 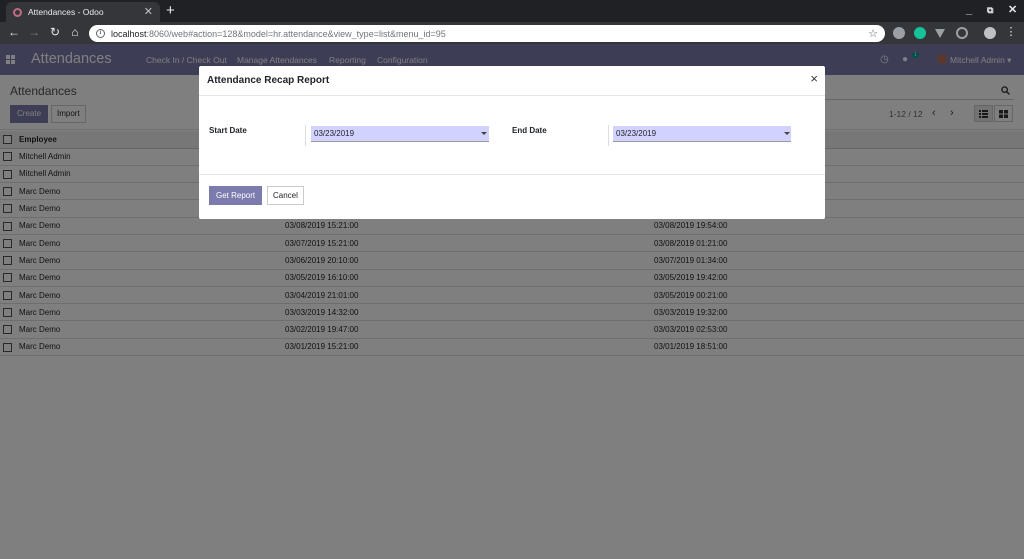 What do you see at coordinates (148, 12) in the screenshot?
I see `tab-close-icon: ✕` at bounding box center [148, 12].